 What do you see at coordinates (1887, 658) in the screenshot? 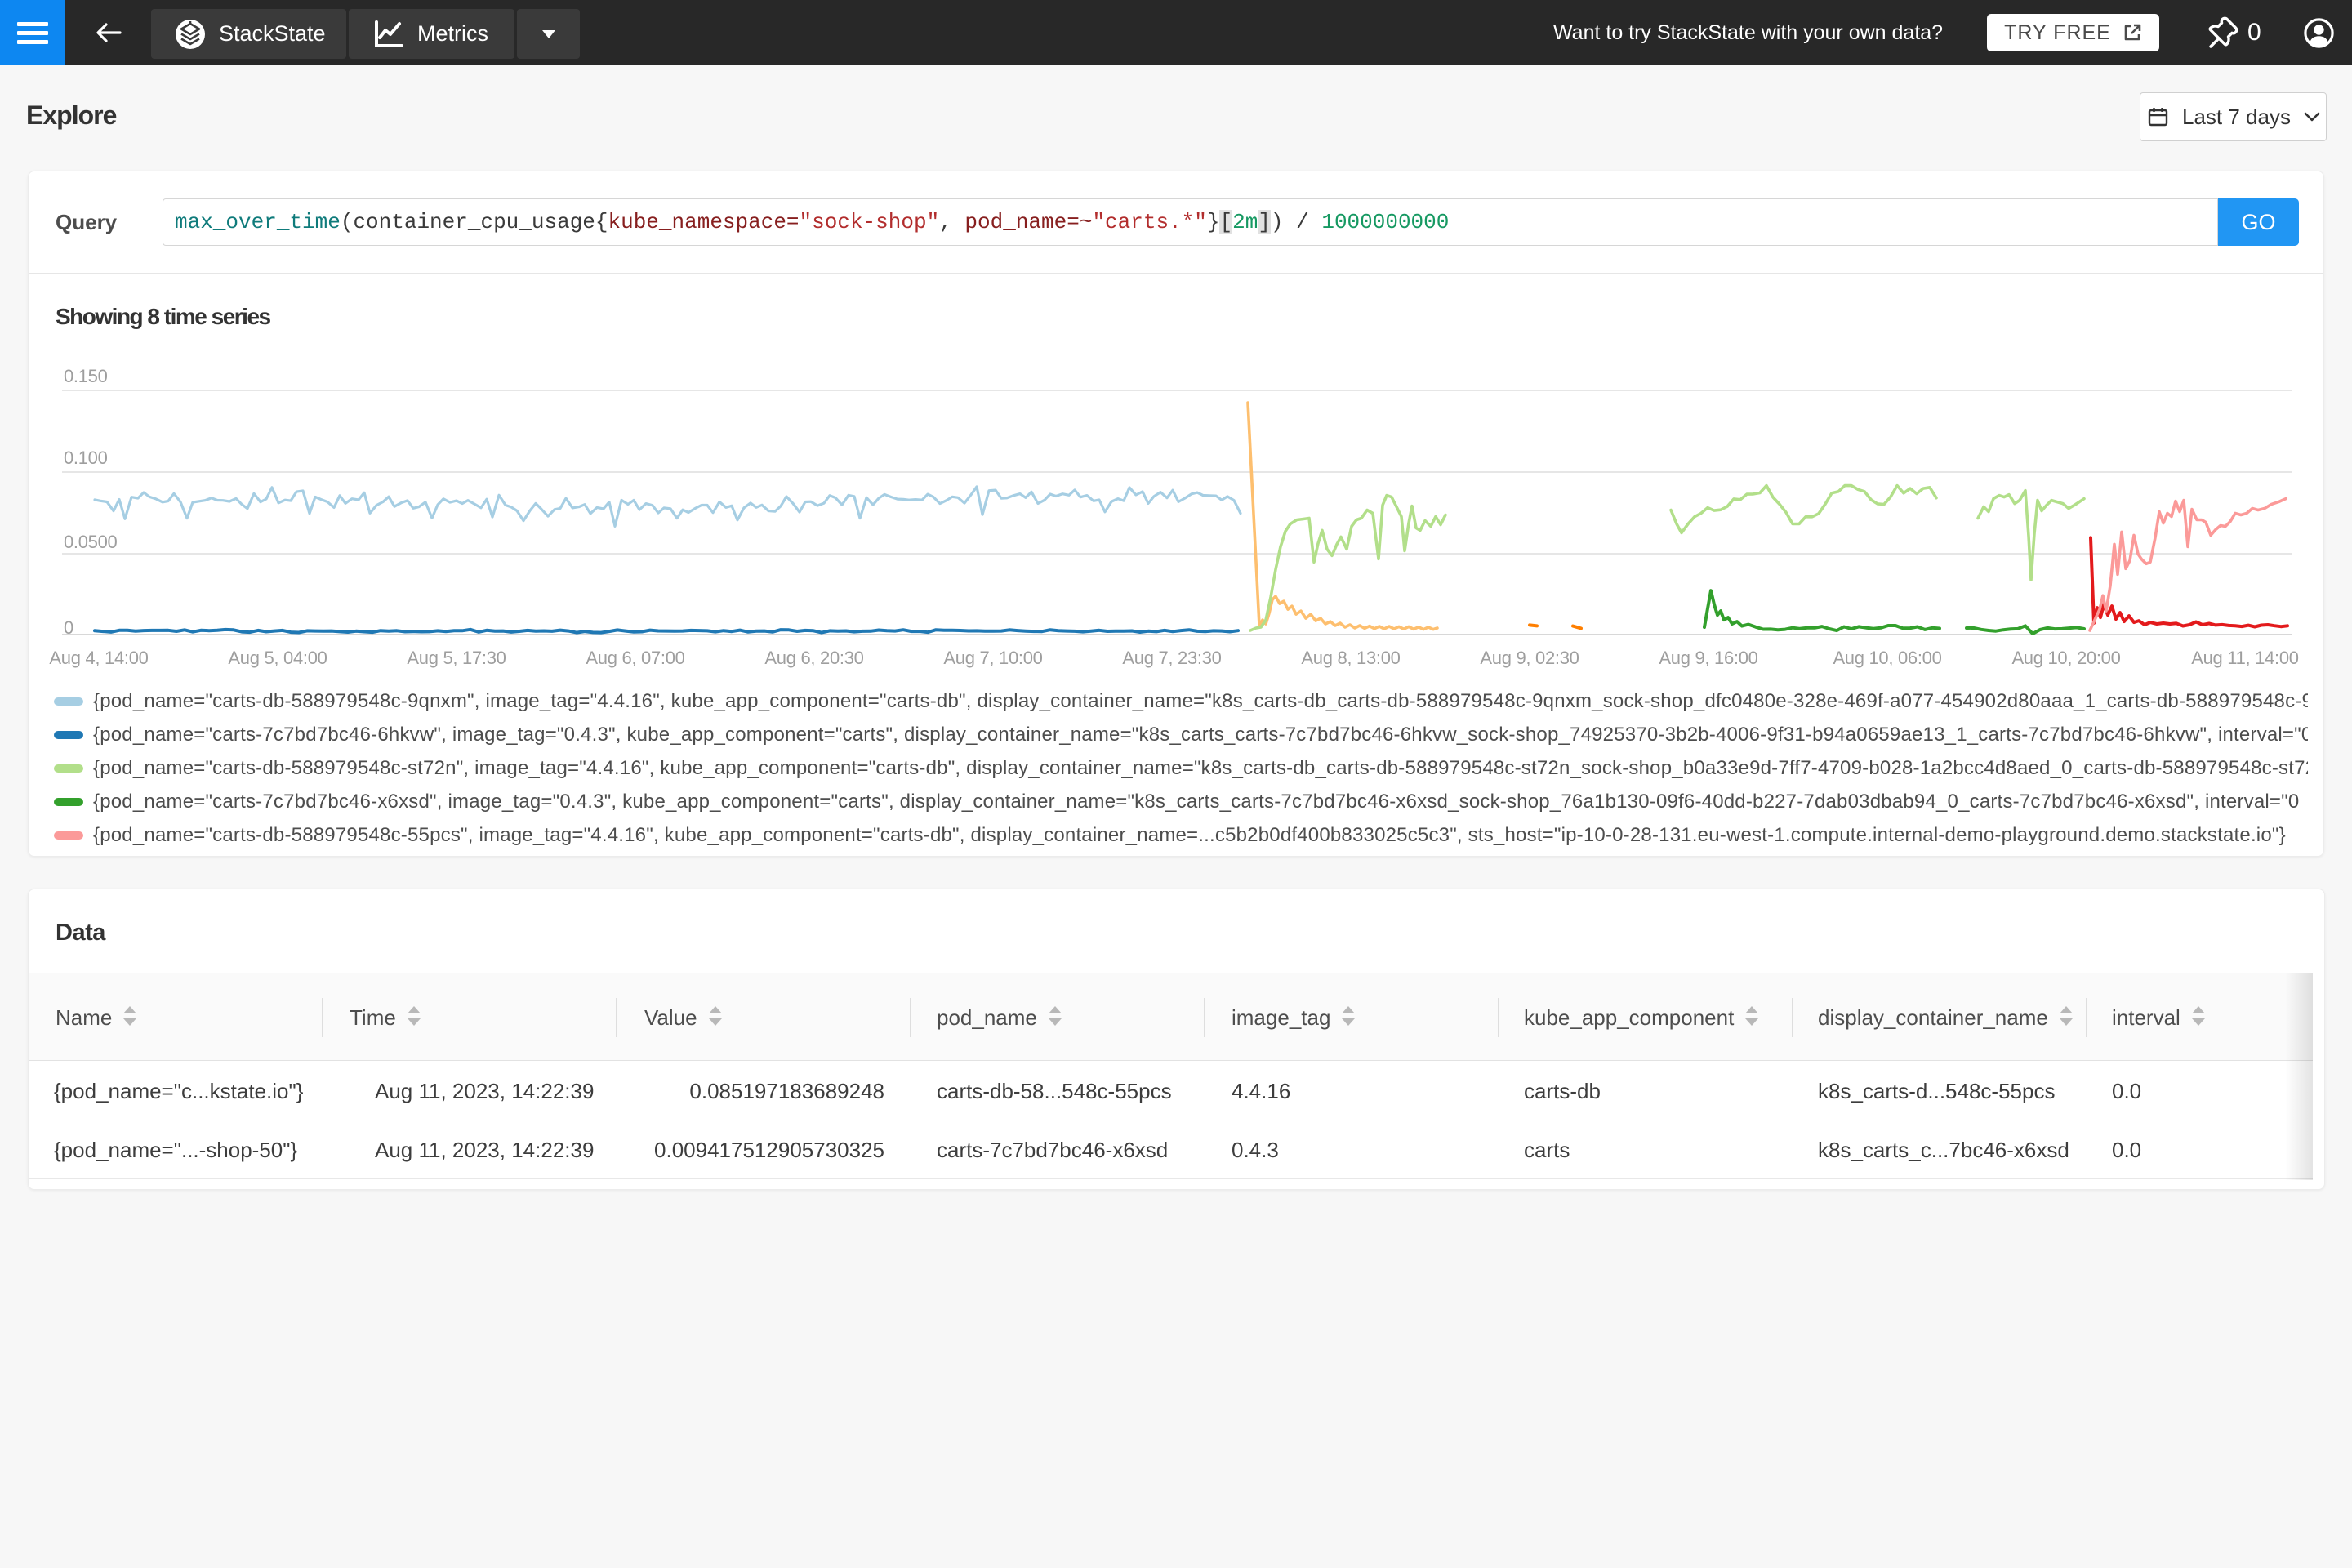
I see `svg-text: Aug 10, 06:00` at bounding box center [1887, 658].